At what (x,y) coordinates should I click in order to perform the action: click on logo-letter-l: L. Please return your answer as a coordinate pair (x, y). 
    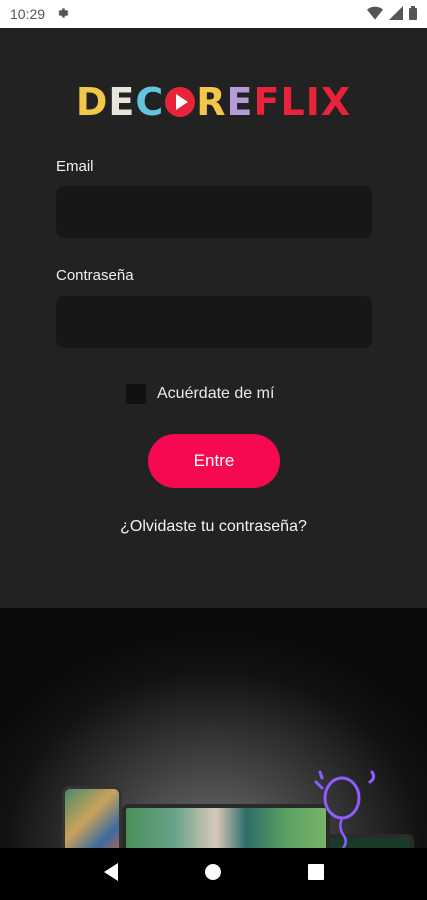
    Looking at the image, I should click on (293, 102).